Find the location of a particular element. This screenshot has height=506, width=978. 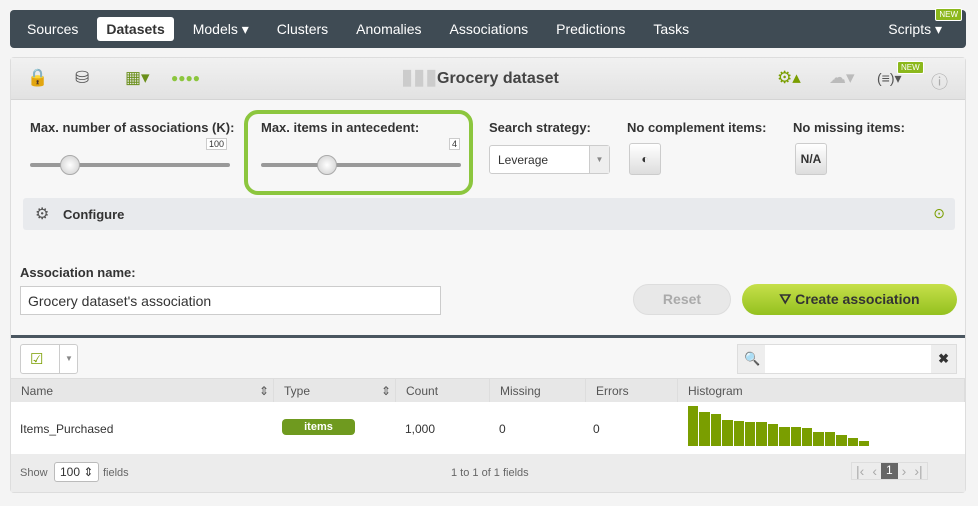

col-count: Count is located at coordinates (443, 390).